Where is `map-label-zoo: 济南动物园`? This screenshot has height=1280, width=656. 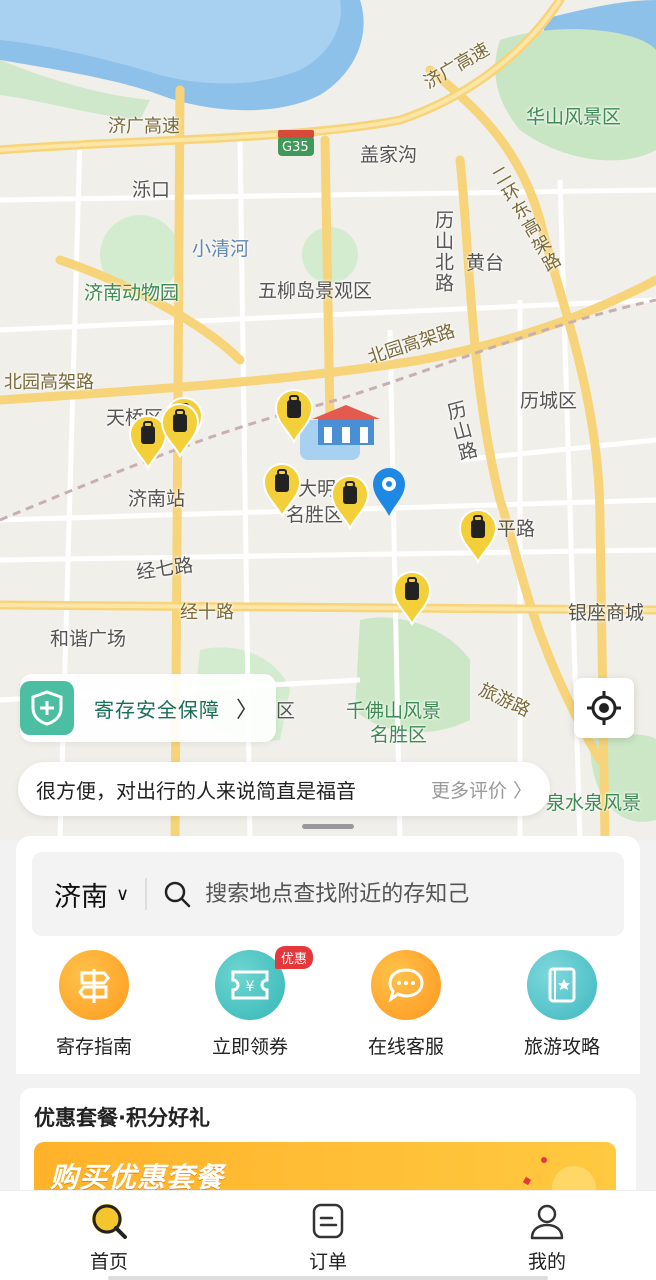
map-label-zoo: 济南动物园 is located at coordinates (132, 293).